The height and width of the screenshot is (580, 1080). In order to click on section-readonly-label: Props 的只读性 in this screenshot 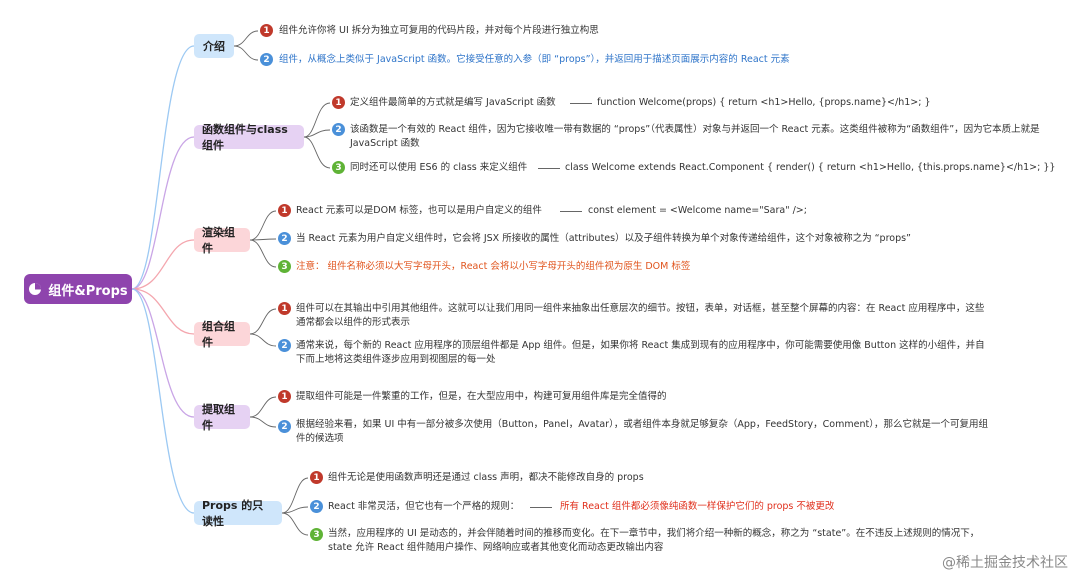, I will do `click(233, 513)`.